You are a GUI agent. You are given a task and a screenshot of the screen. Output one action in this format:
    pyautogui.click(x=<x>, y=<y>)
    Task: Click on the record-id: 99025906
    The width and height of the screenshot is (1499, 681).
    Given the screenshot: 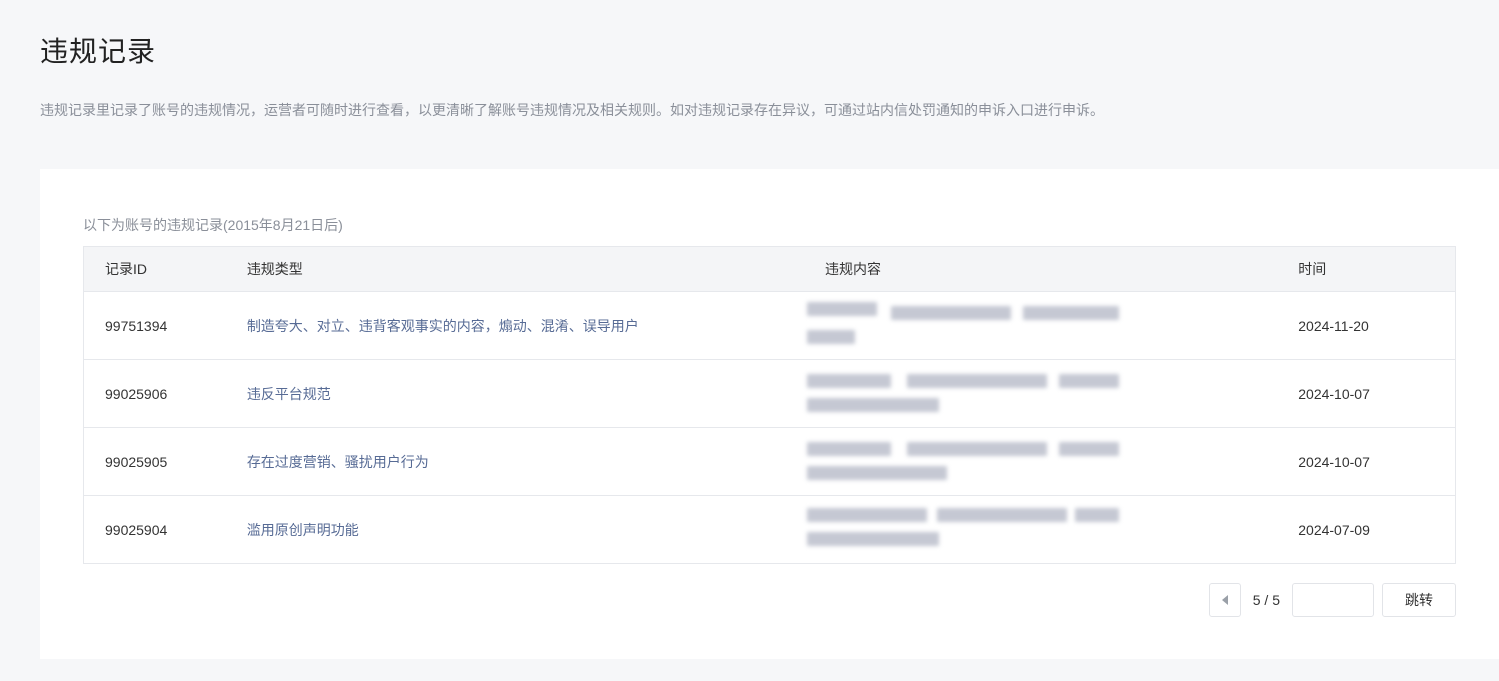 What is the action you would take?
    pyautogui.click(x=136, y=393)
    